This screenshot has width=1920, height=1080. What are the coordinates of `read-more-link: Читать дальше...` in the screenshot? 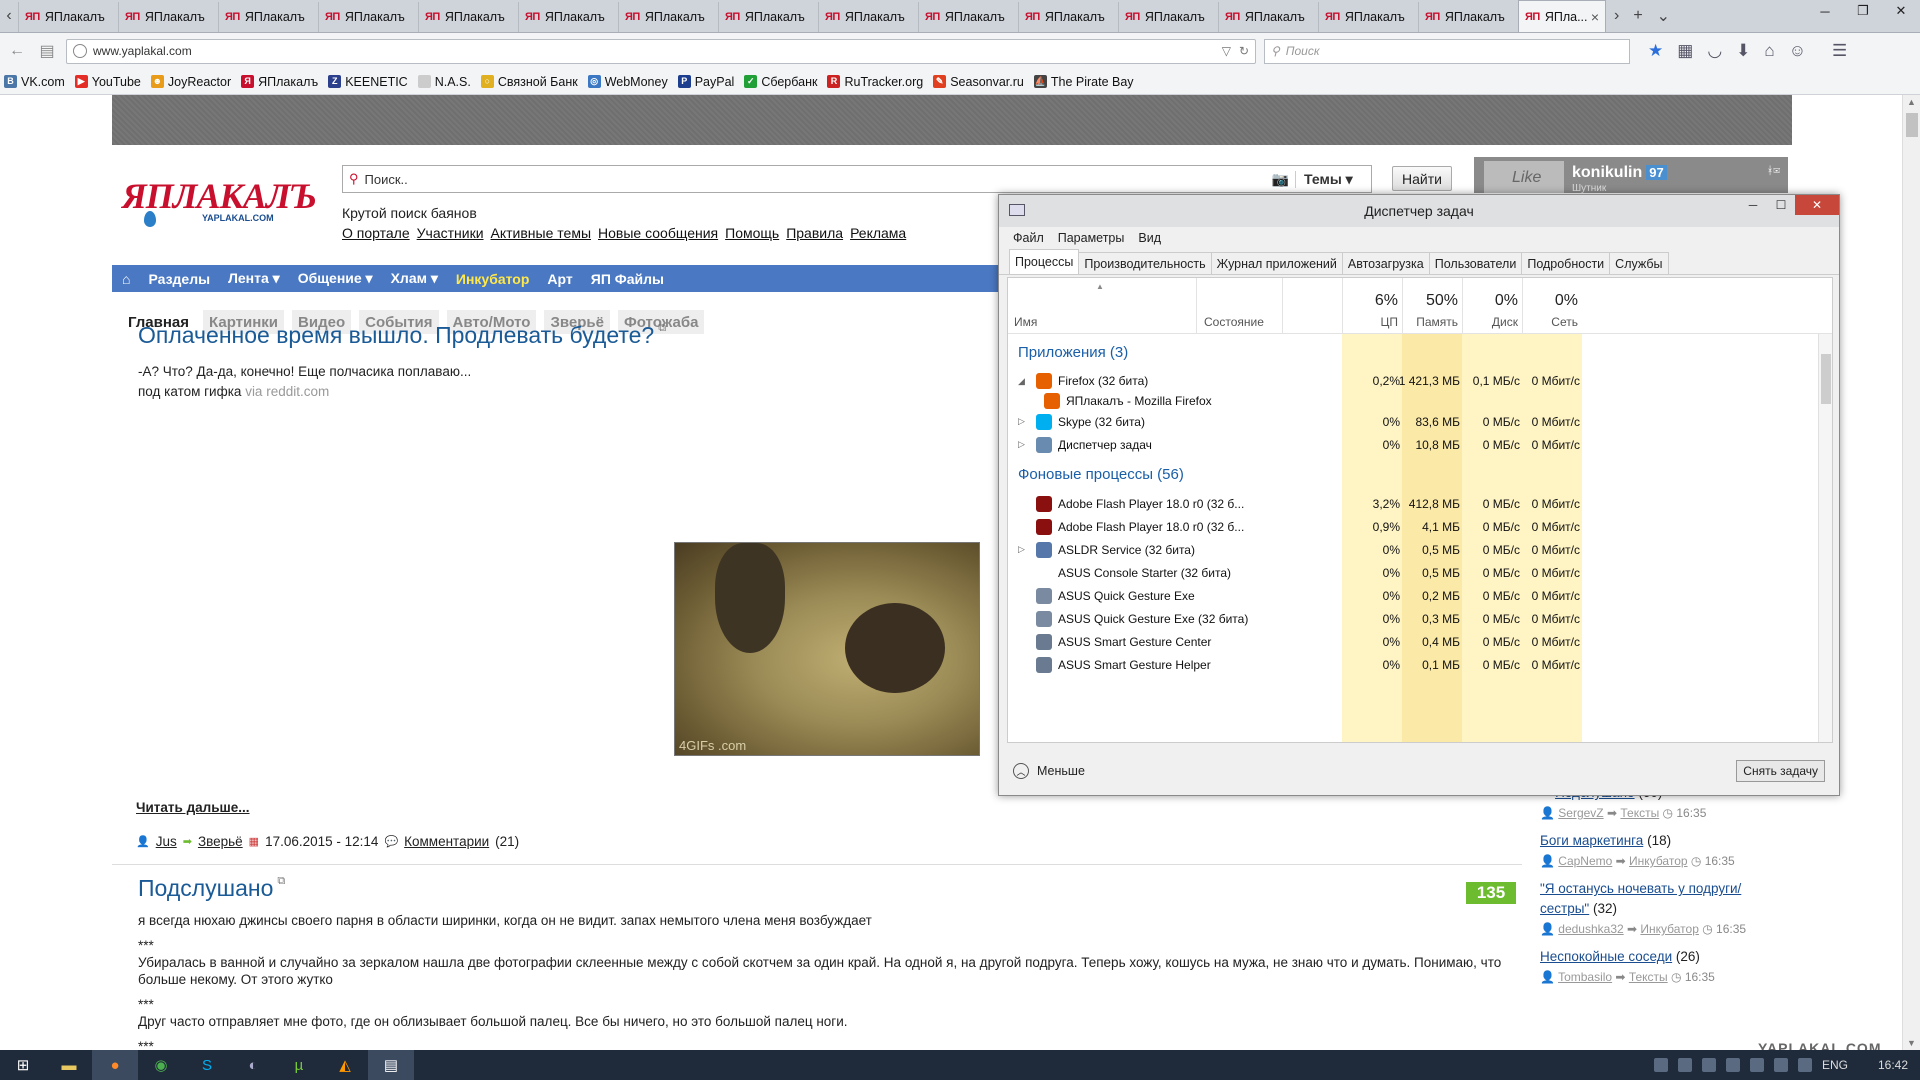 It's located at (193, 807).